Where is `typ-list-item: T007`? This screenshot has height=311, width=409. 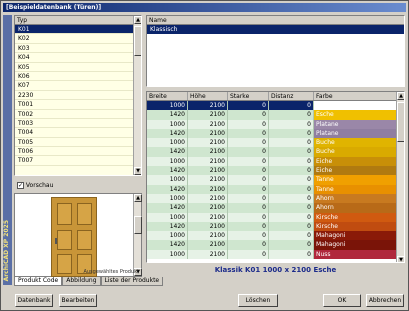 typ-list-item: T007 is located at coordinates (78, 161).